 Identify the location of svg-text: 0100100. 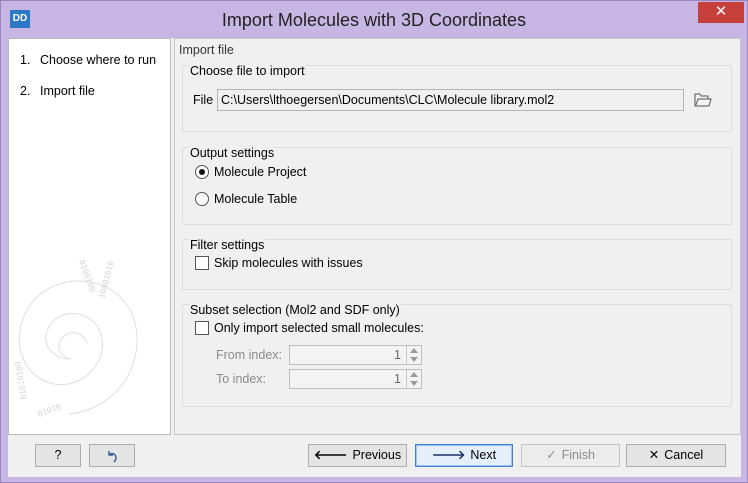
(87, 276).